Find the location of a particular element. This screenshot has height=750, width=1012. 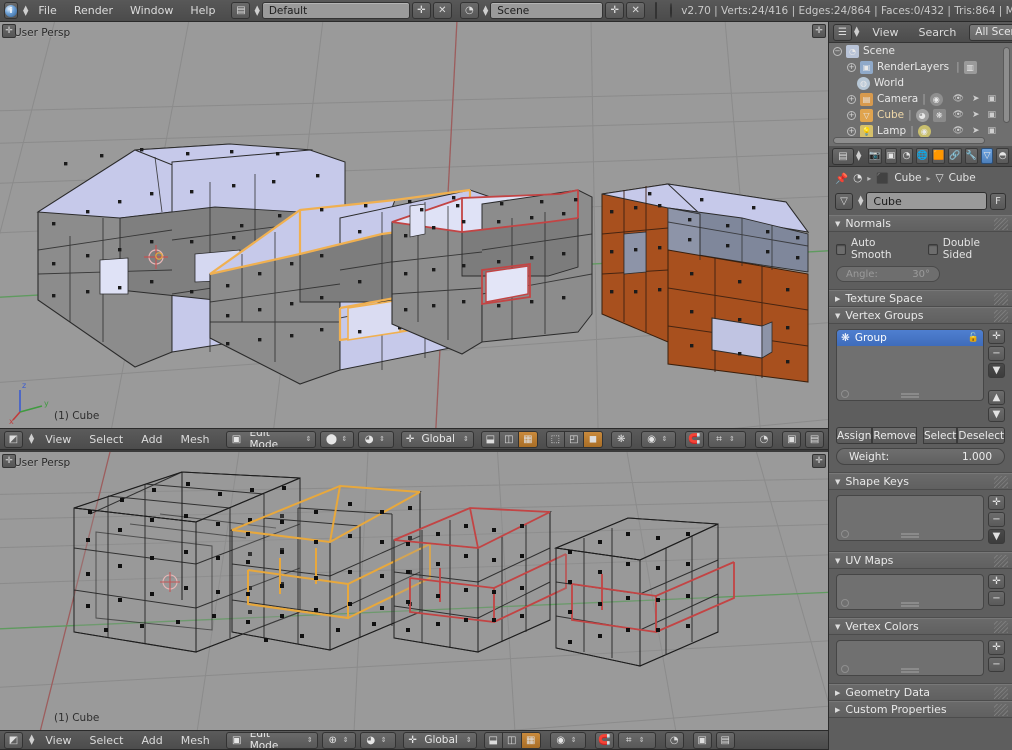

fake-user-button: F is located at coordinates (998, 201).